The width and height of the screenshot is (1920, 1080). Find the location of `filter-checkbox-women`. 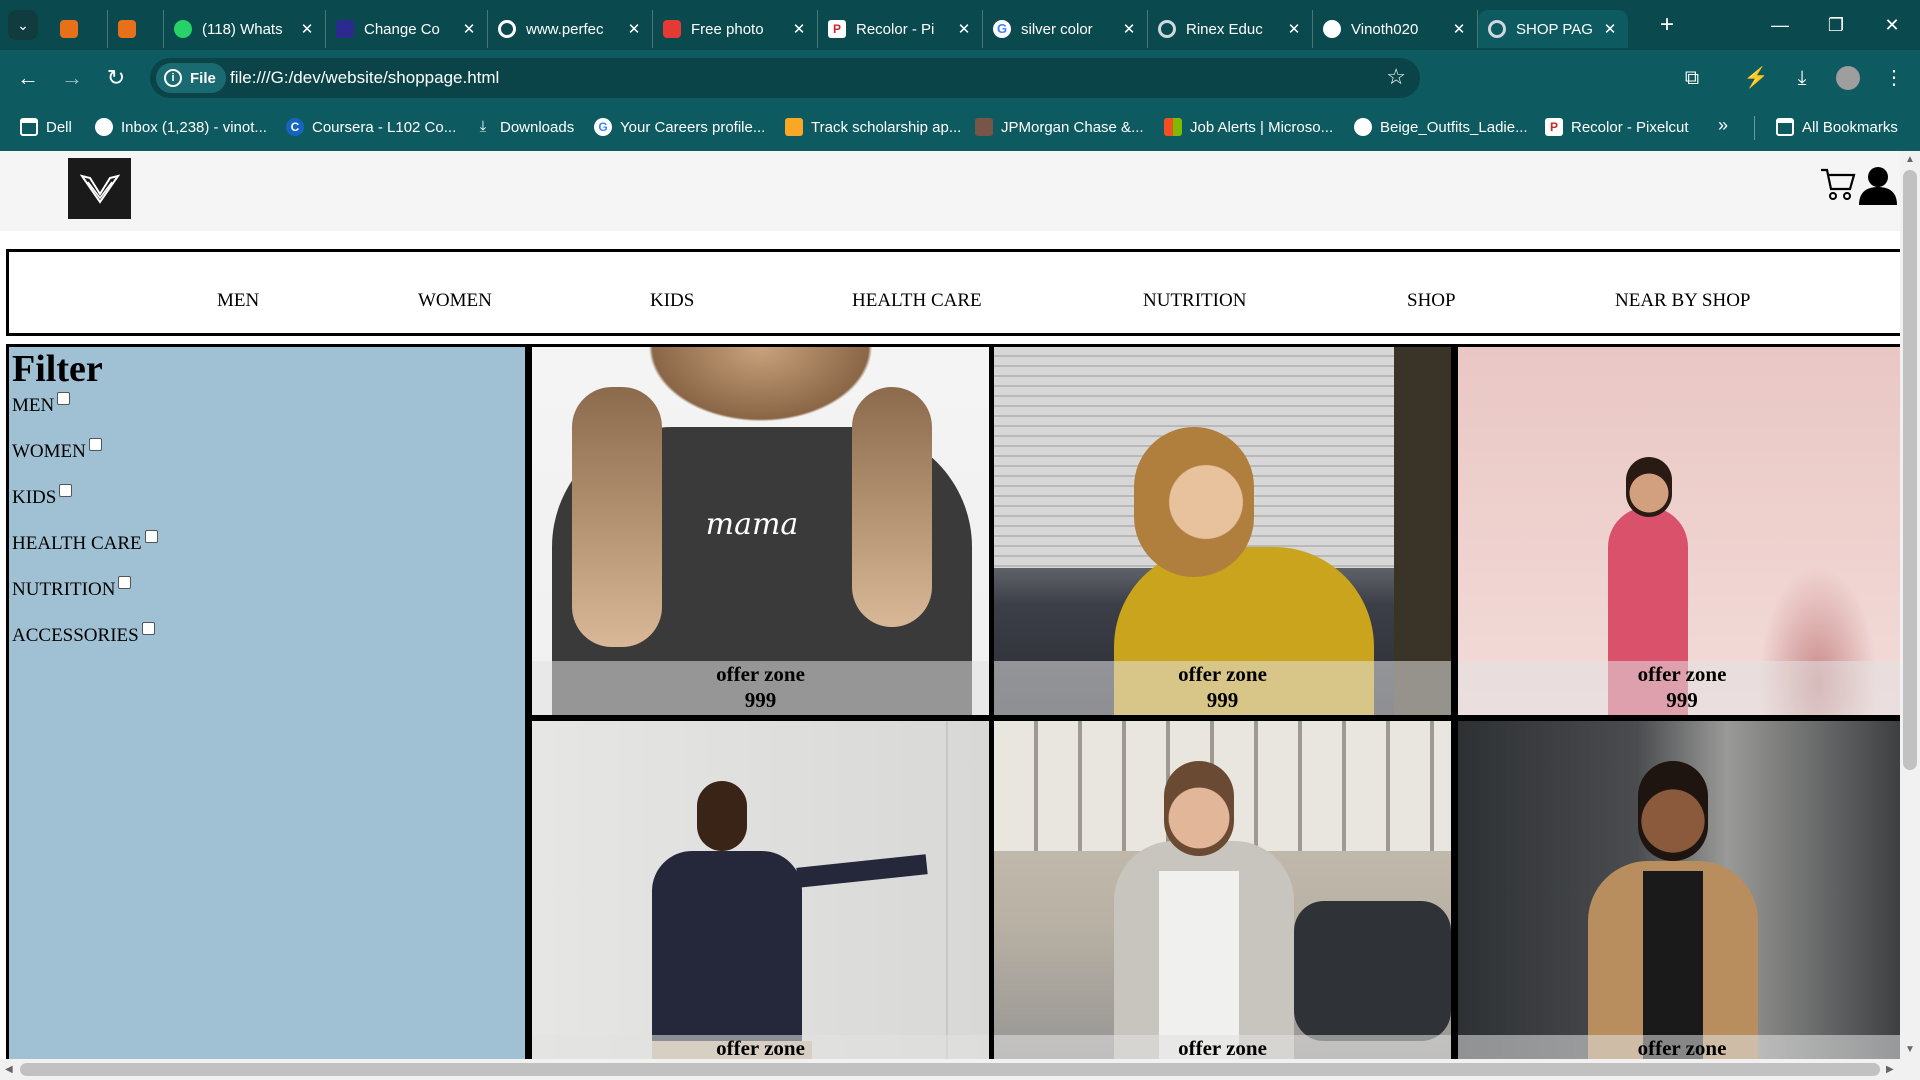

filter-checkbox-women is located at coordinates (95, 444).